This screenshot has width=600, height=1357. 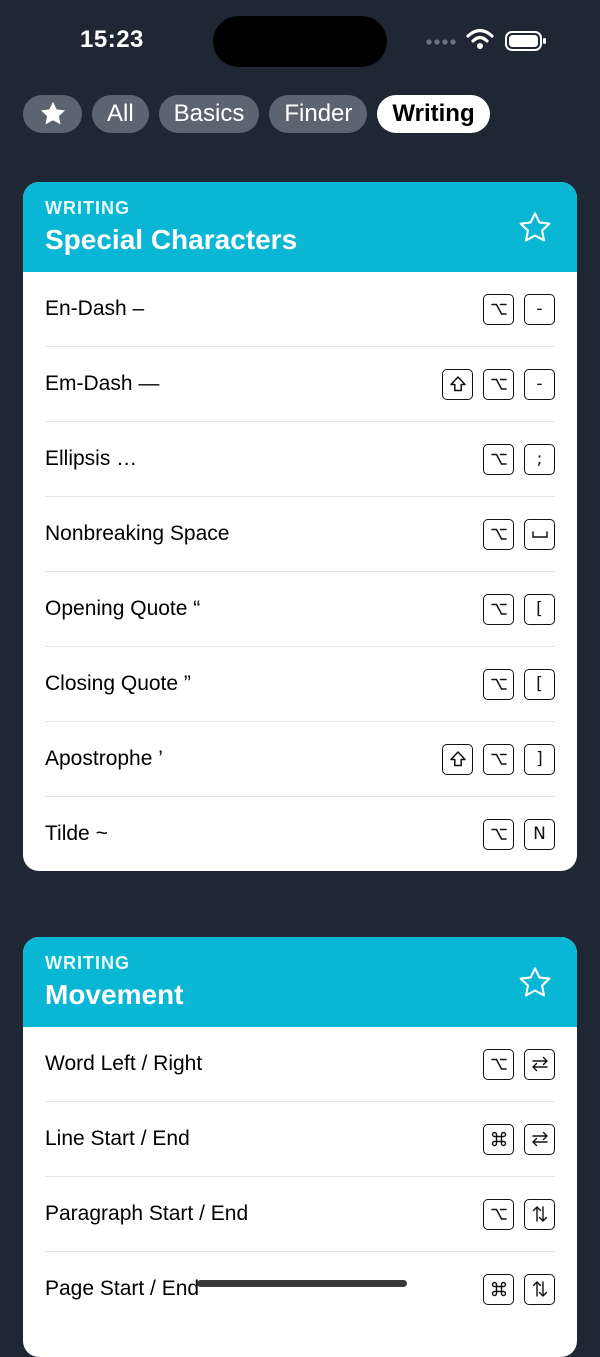 I want to click on key-cap: ], so click(x=539, y=759).